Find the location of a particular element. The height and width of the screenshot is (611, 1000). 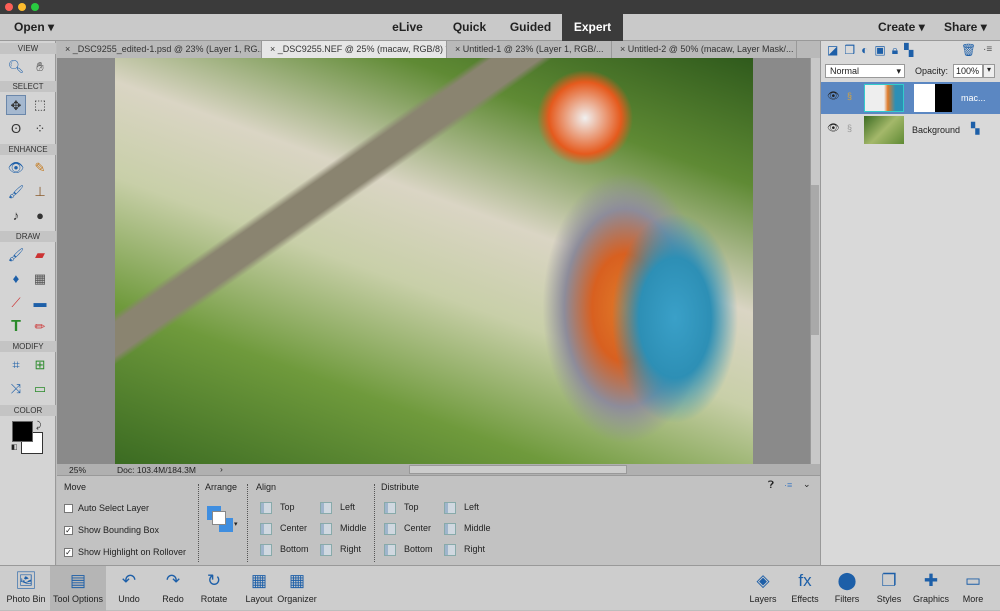

effects-panel-button: fx Effects is located at coordinates (805, 588).